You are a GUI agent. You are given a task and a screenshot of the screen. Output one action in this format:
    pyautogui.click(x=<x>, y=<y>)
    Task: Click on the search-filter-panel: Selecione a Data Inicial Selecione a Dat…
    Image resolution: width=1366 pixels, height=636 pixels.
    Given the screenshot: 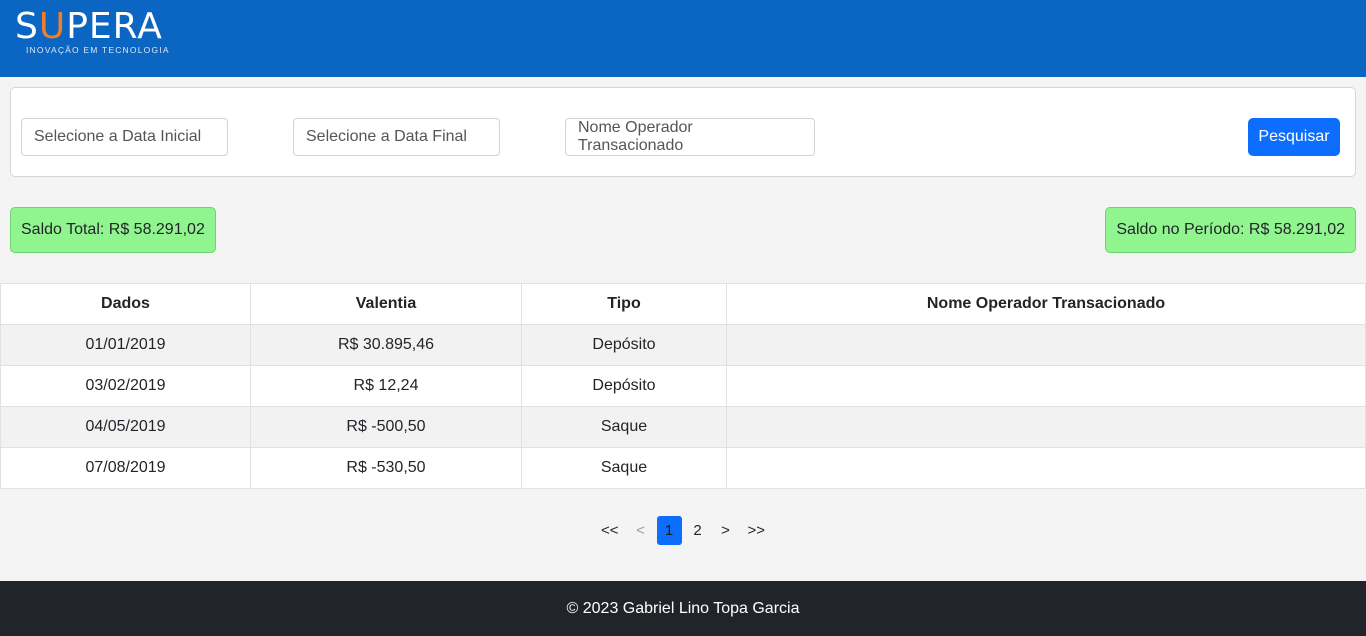 What is the action you would take?
    pyautogui.click(x=683, y=132)
    